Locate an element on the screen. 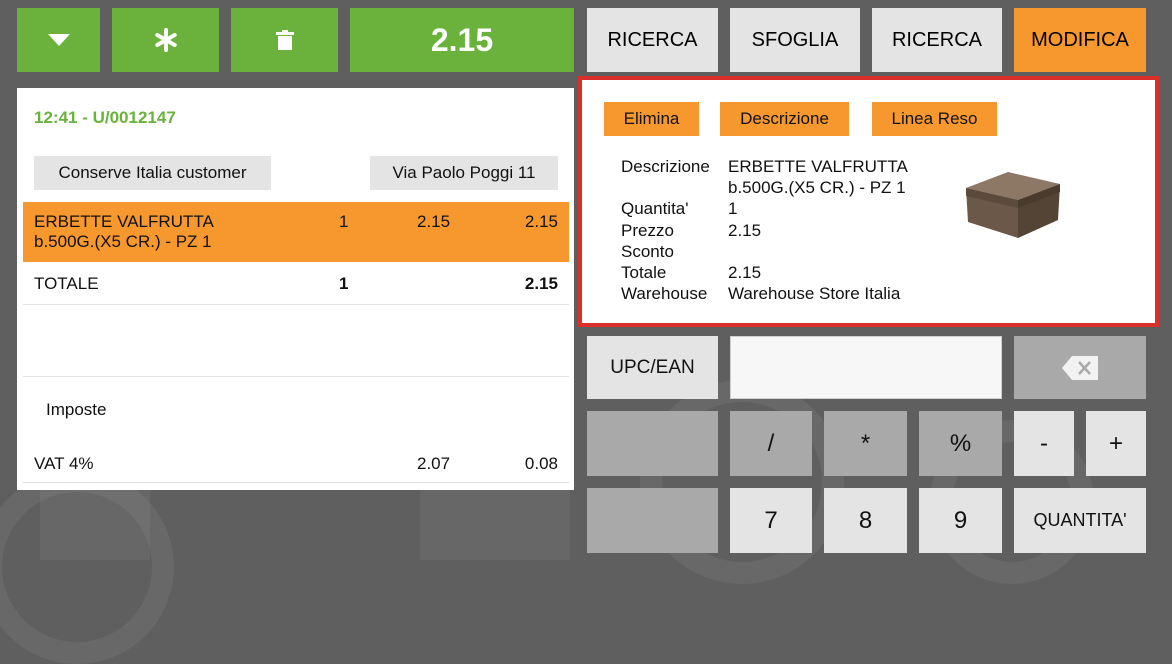 The height and width of the screenshot is (664, 1172). detail-value-discount is located at coordinates (818, 251).